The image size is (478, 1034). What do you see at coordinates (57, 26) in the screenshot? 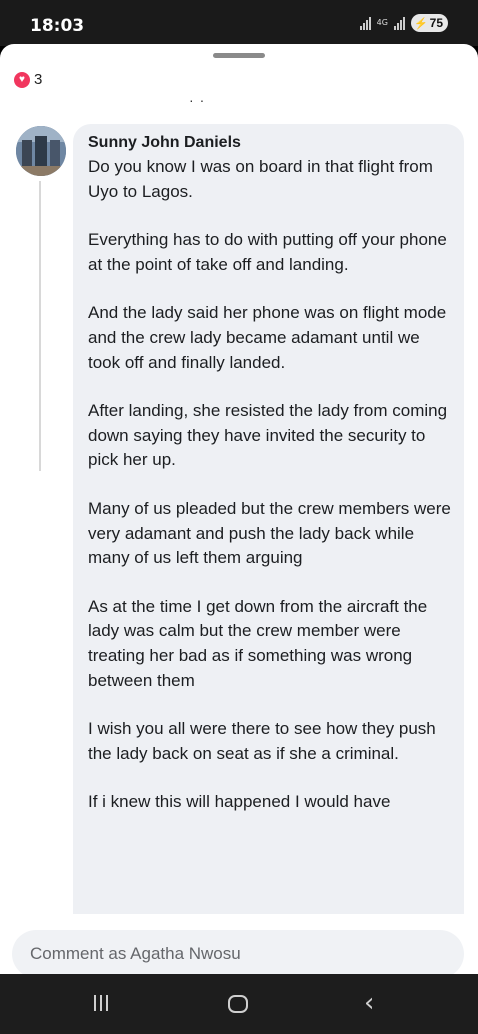
I see `status-time: 18:03` at bounding box center [57, 26].